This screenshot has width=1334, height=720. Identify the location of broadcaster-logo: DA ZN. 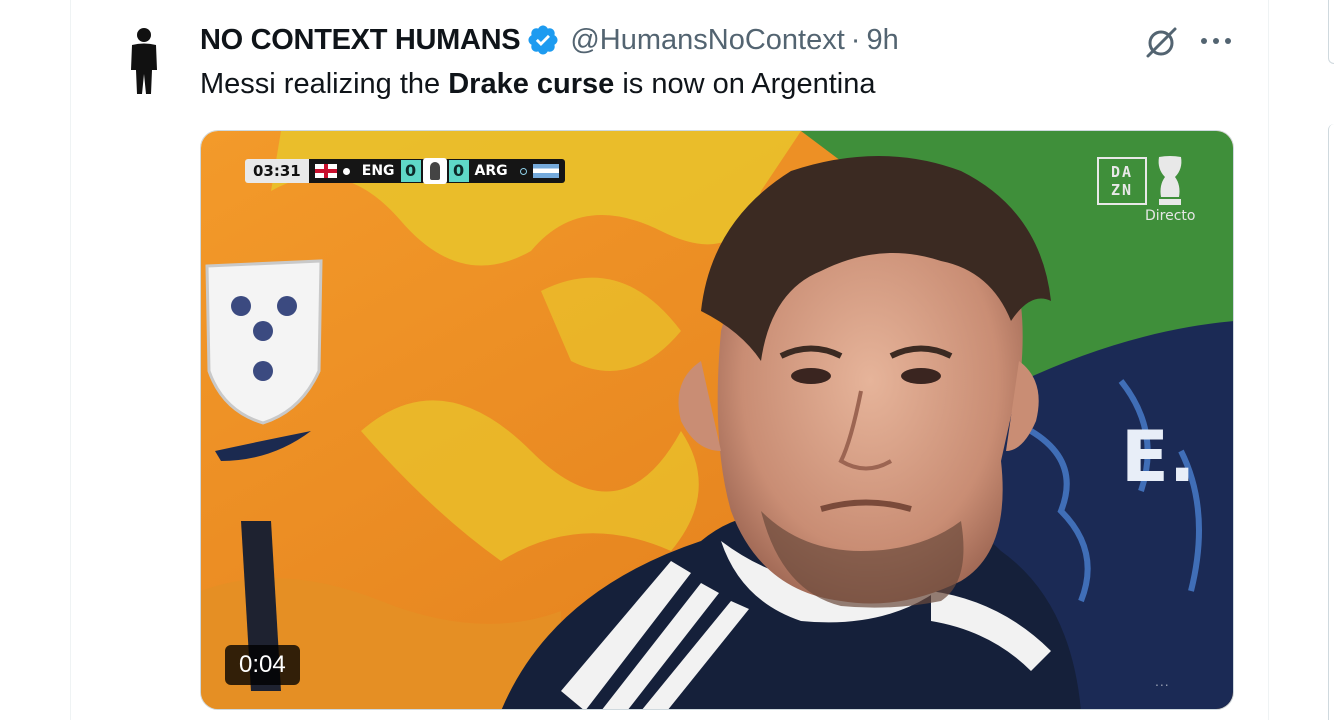
(1122, 181).